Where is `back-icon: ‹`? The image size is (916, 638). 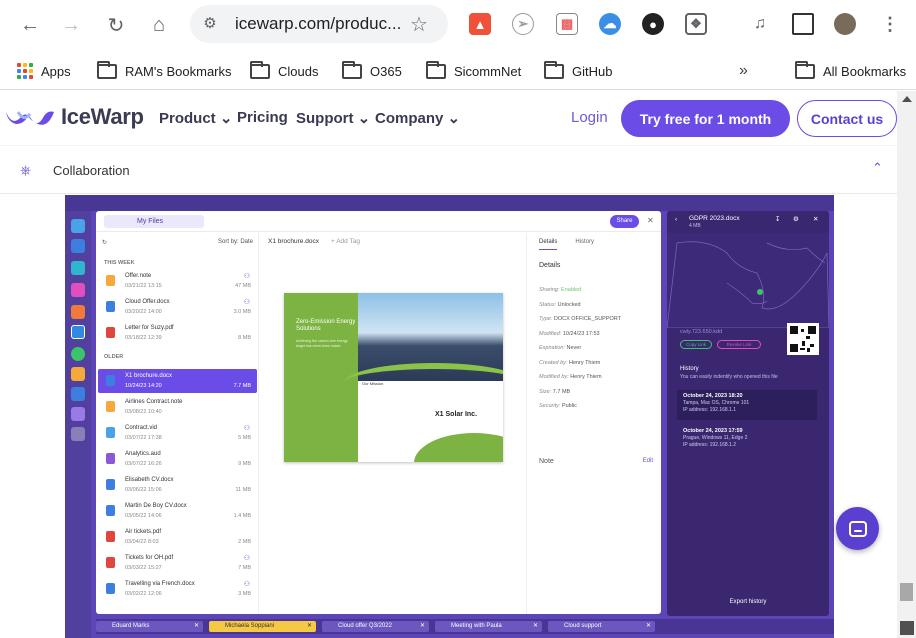 back-icon: ‹ is located at coordinates (676, 219).